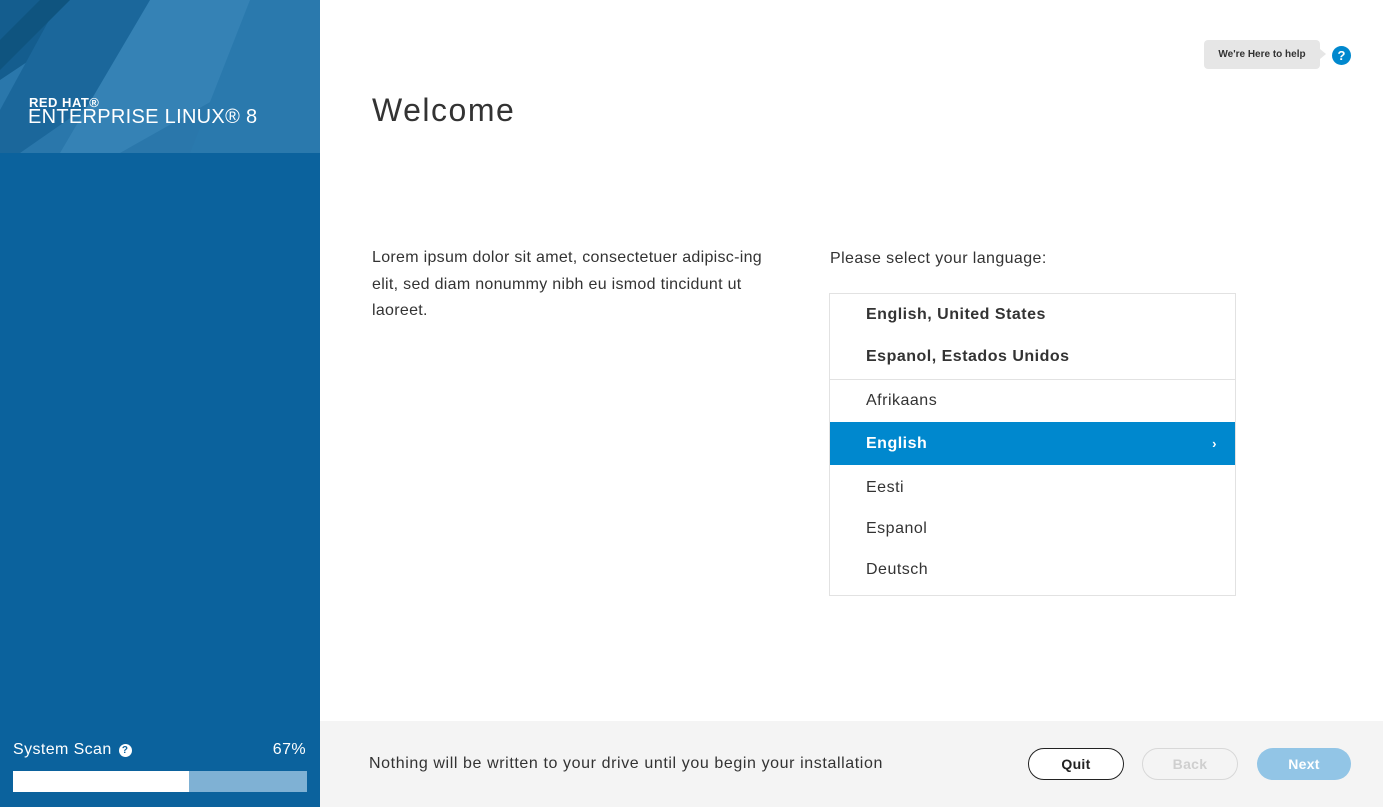 This screenshot has height=807, width=1383. What do you see at coordinates (444, 110) in the screenshot?
I see `page-title: Welcome` at bounding box center [444, 110].